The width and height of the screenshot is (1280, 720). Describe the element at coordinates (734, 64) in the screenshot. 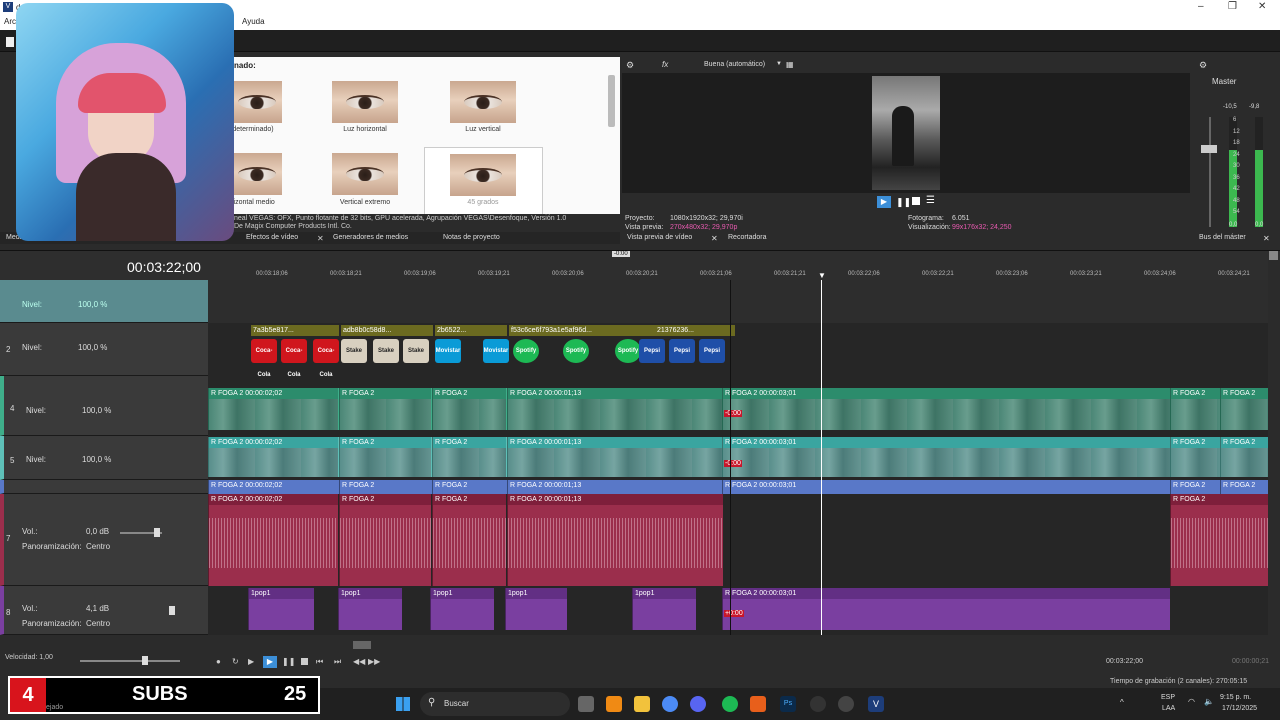

I see `preview-quality-select: Buena (automático)` at that location.